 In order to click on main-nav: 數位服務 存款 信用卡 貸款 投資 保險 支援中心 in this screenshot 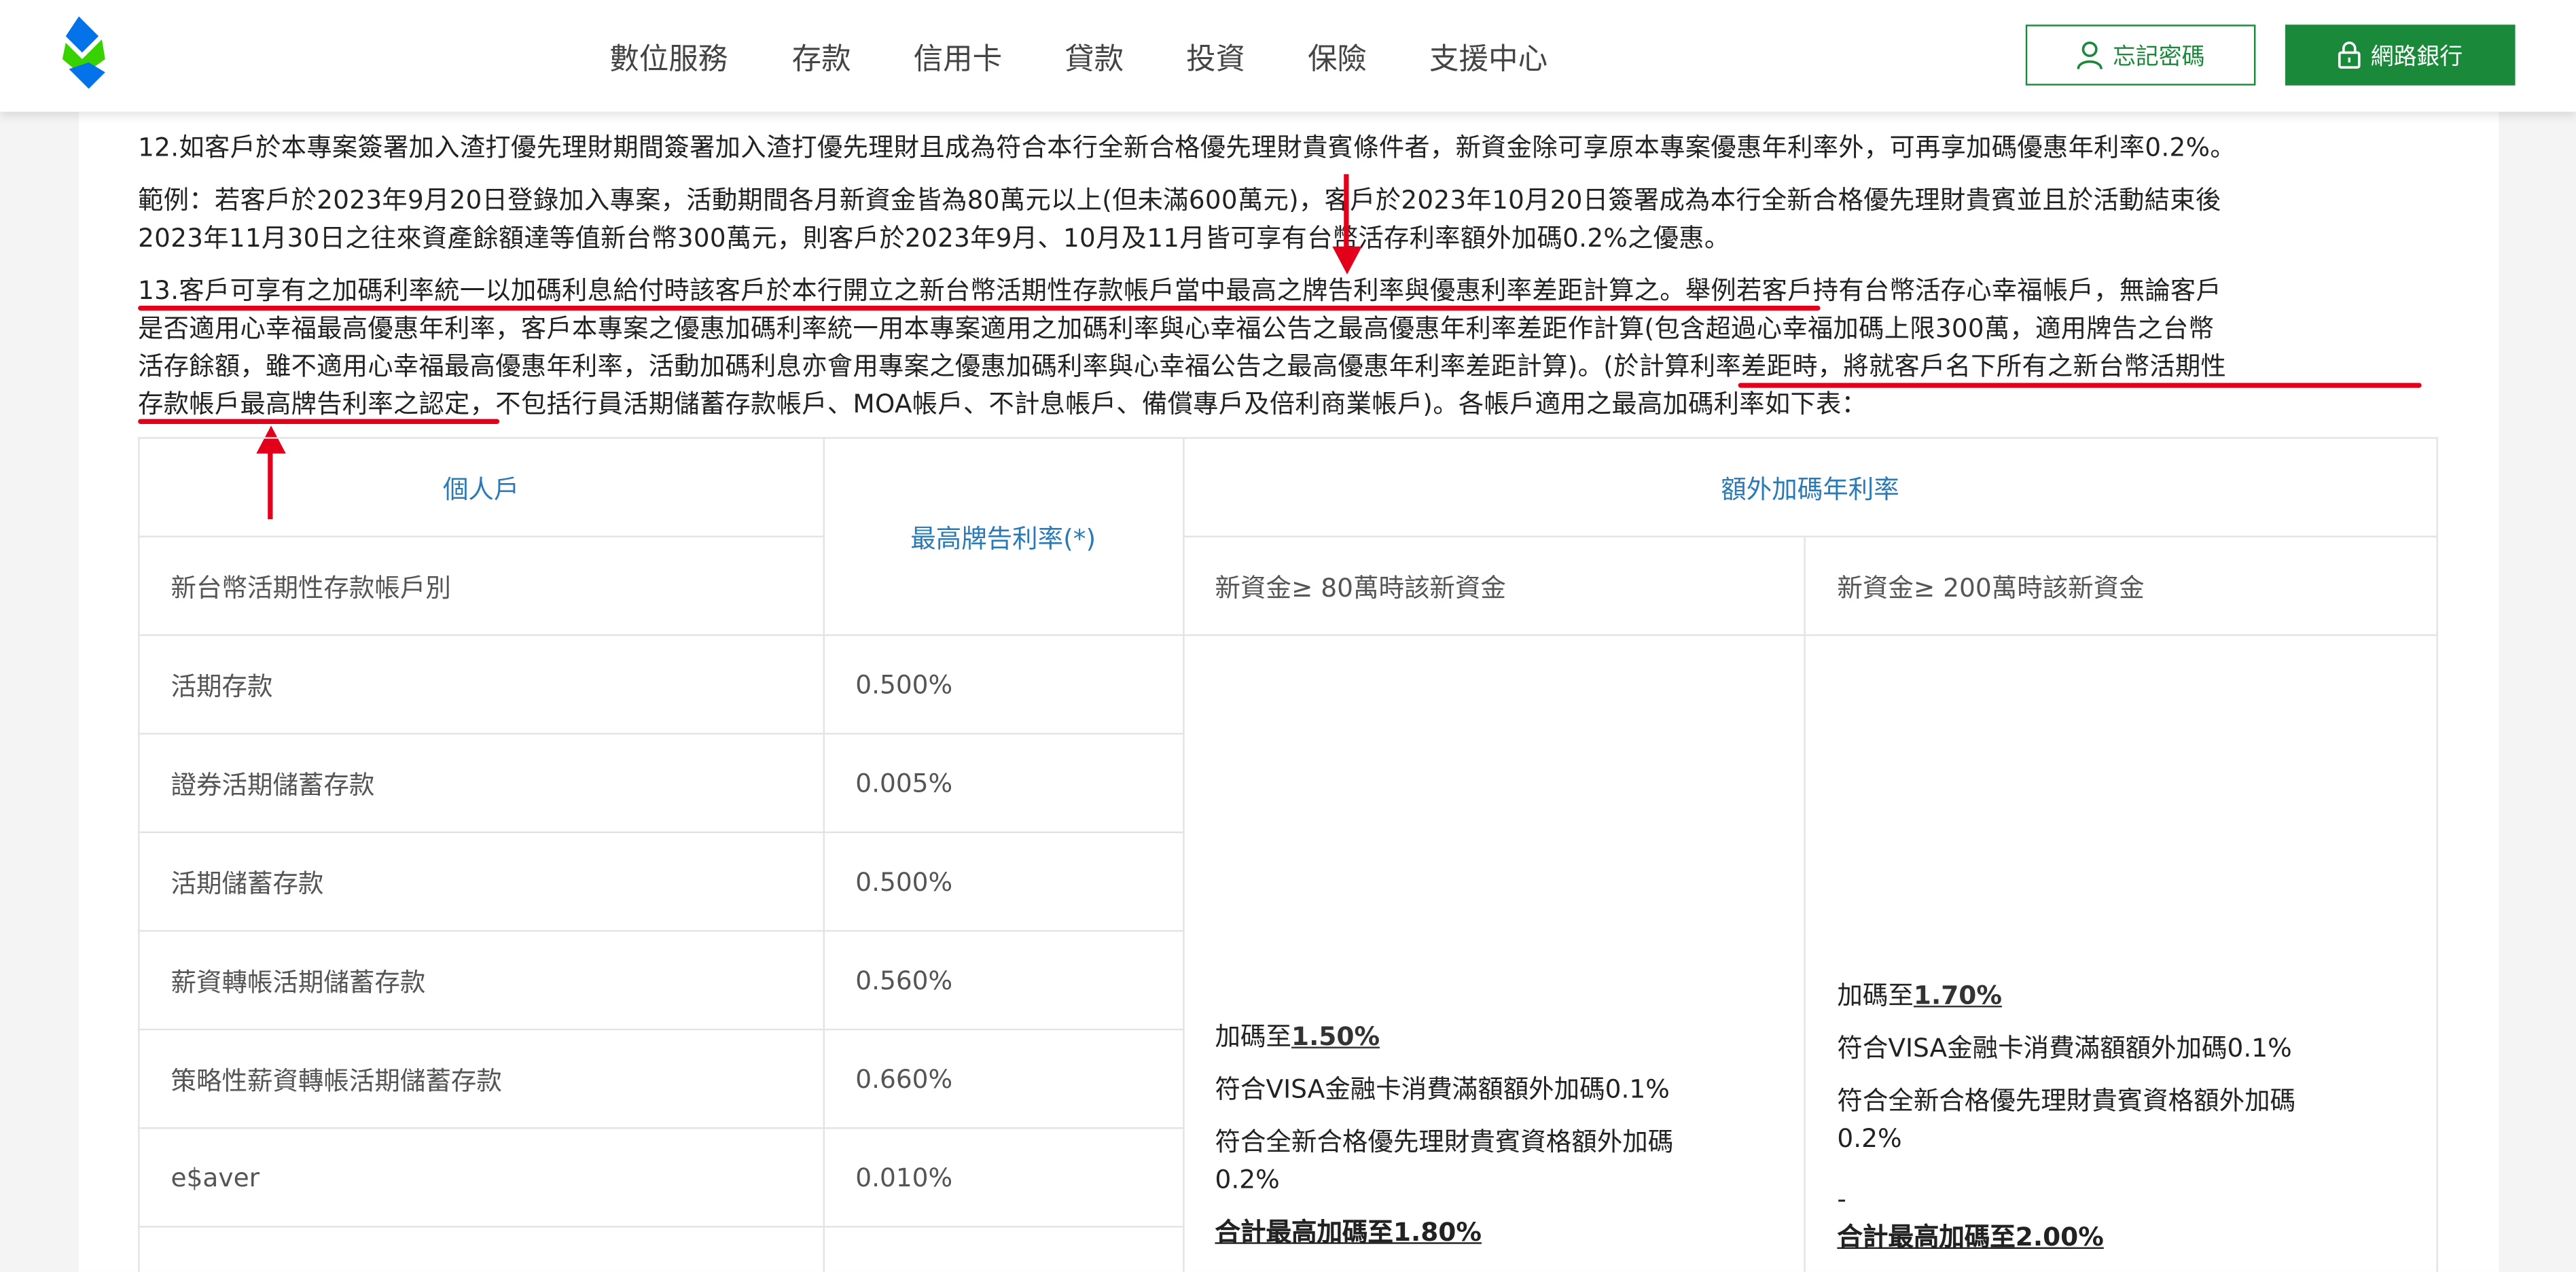, I will do `click(1078, 57)`.